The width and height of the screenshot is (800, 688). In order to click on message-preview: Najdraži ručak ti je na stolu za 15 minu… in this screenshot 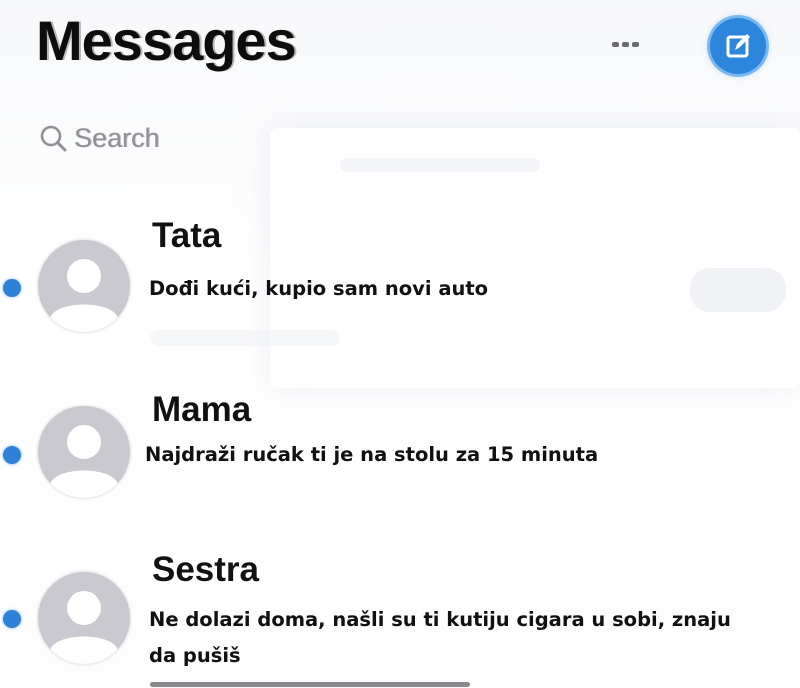, I will do `click(372, 454)`.